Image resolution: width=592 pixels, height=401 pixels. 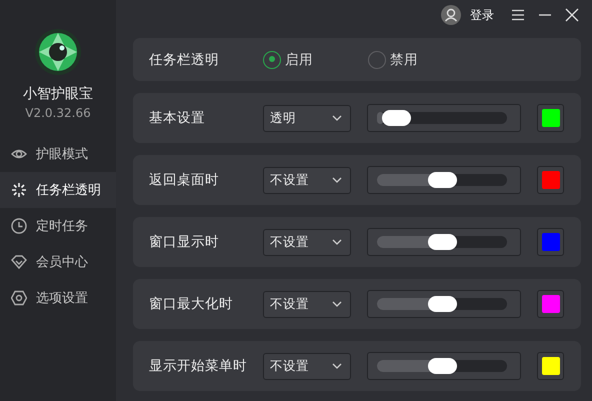 What do you see at coordinates (184, 59) in the screenshot?
I see `setting-label: 任务栏透明` at bounding box center [184, 59].